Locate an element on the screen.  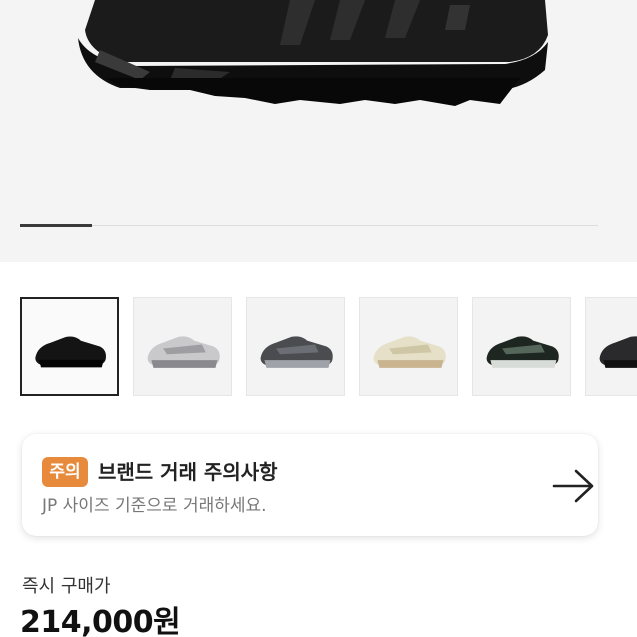
gallery-progress-indicator is located at coordinates (56, 225).